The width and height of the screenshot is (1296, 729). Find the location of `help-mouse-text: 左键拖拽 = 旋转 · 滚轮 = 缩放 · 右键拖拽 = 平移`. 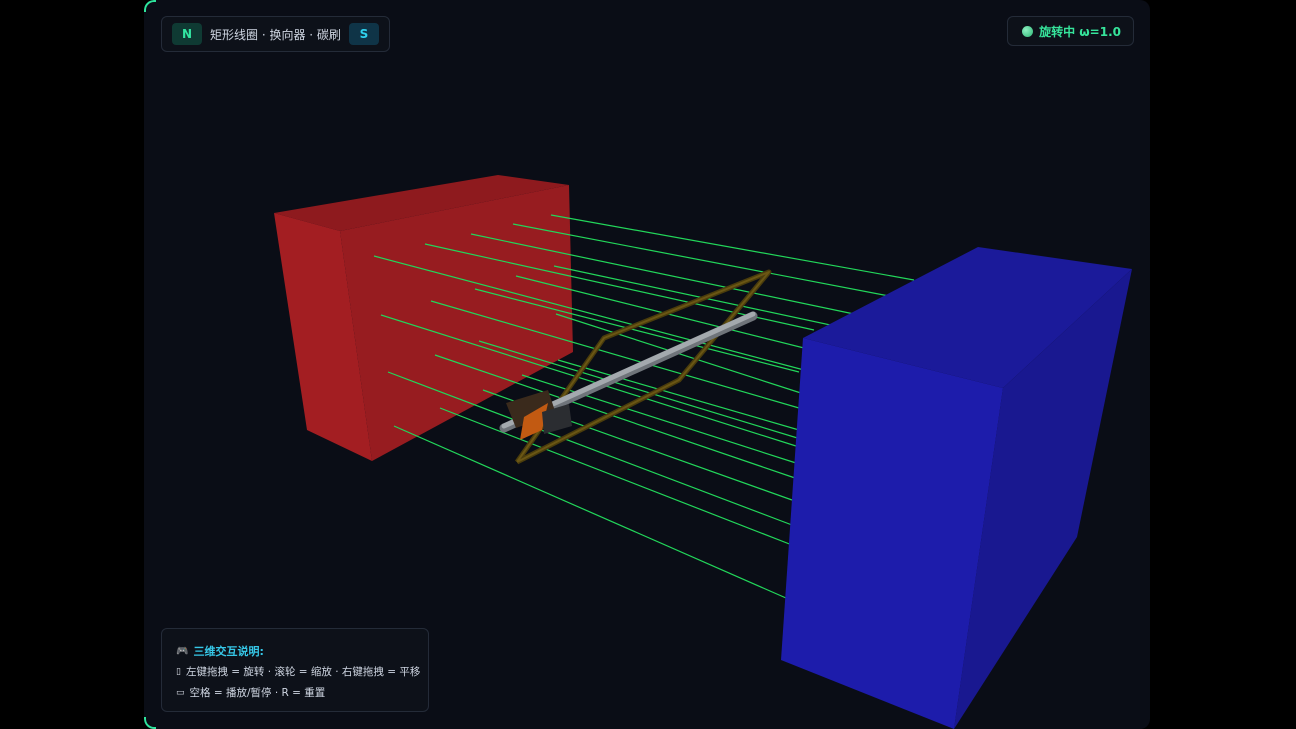

help-mouse-text: 左键拖拽 = 旋转 · 滚轮 = 缩放 · 右键拖拽 = 平移 is located at coordinates (303, 672).